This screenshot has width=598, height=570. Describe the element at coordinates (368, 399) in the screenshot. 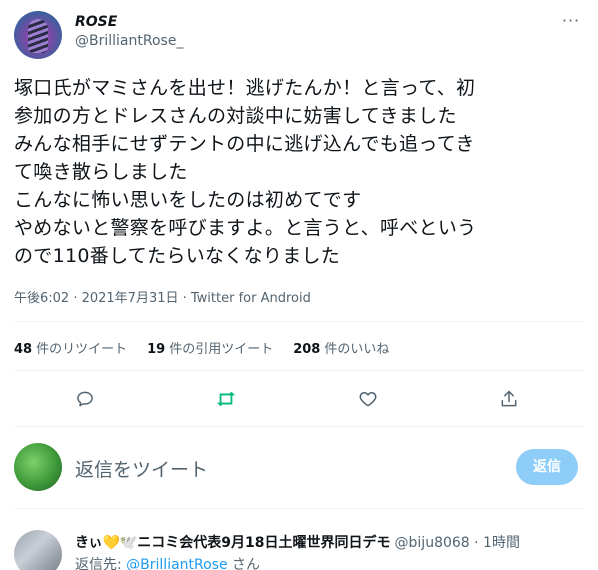

I see `like-icon` at that location.